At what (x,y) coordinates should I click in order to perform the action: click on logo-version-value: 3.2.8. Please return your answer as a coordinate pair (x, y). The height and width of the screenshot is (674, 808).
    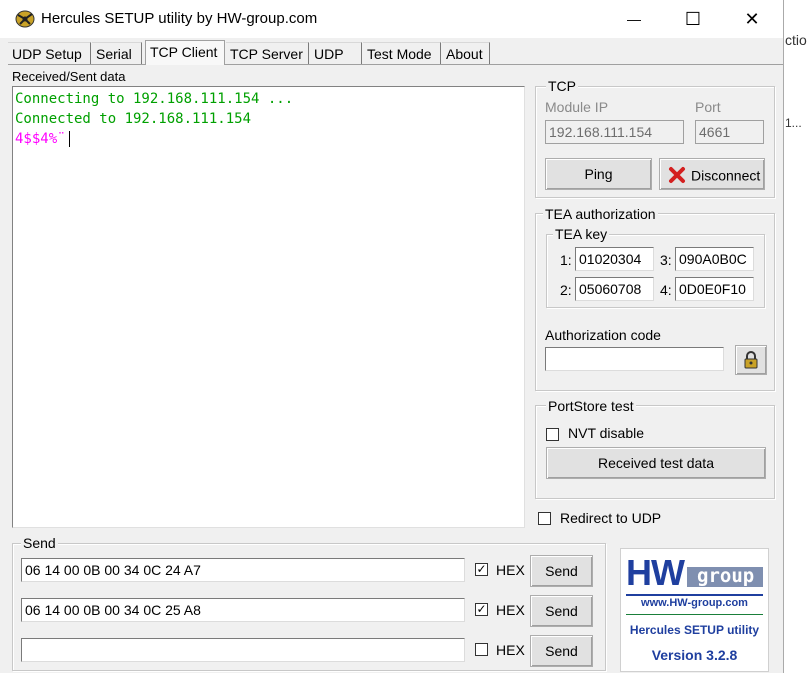
    Looking at the image, I should click on (722, 655).